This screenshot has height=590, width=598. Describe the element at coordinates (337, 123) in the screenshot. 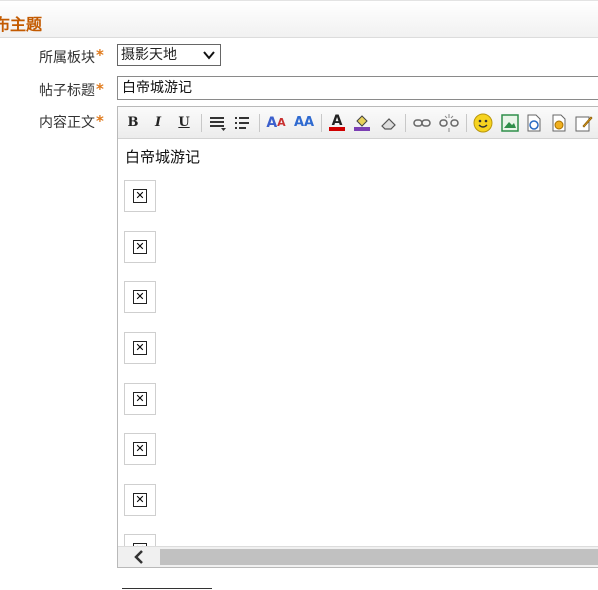

I see `font-color-icon: A` at that location.